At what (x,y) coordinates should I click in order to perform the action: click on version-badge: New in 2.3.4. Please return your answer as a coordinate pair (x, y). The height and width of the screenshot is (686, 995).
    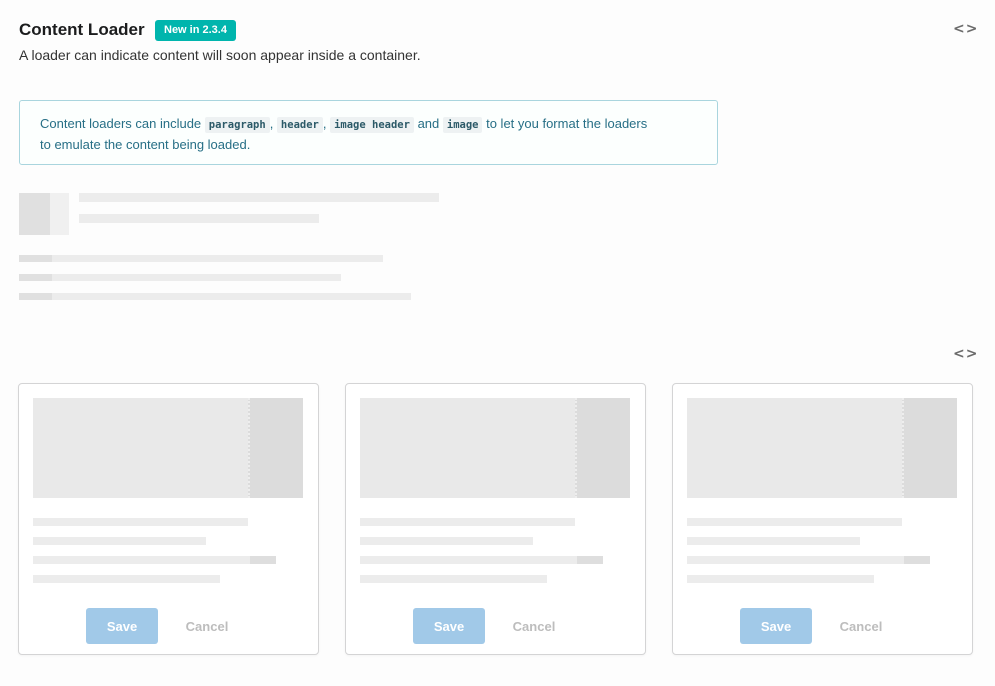
    Looking at the image, I should click on (195, 30).